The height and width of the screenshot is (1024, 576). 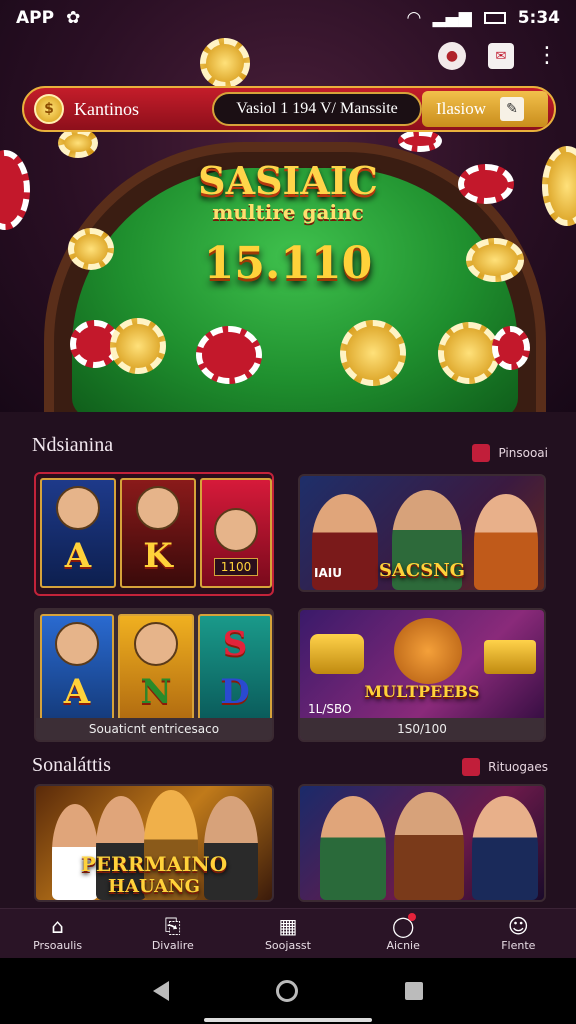 What do you see at coordinates (57, 926) in the screenshot?
I see `home-icon: ⌂` at bounding box center [57, 926].